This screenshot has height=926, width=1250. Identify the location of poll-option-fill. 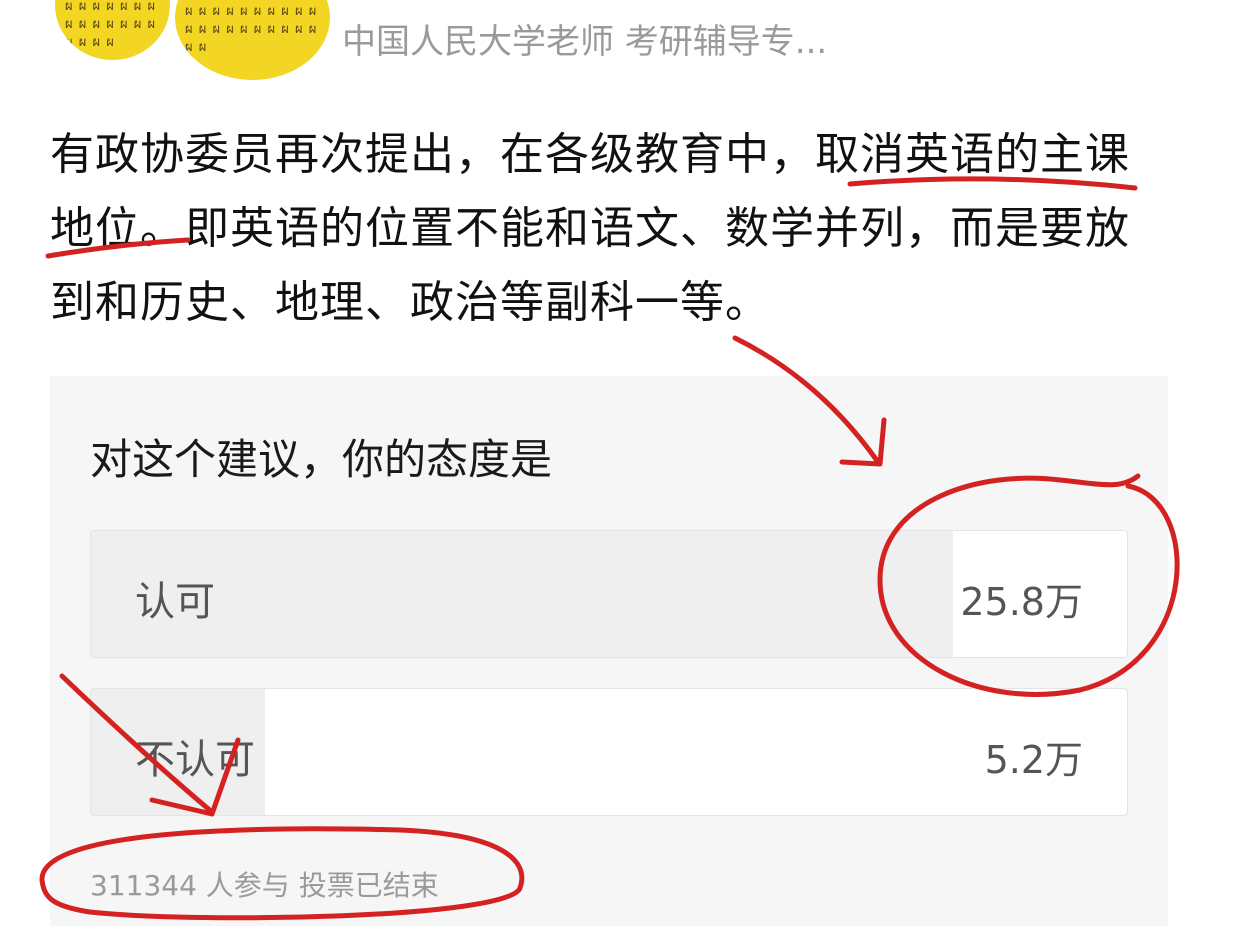
(522, 594).